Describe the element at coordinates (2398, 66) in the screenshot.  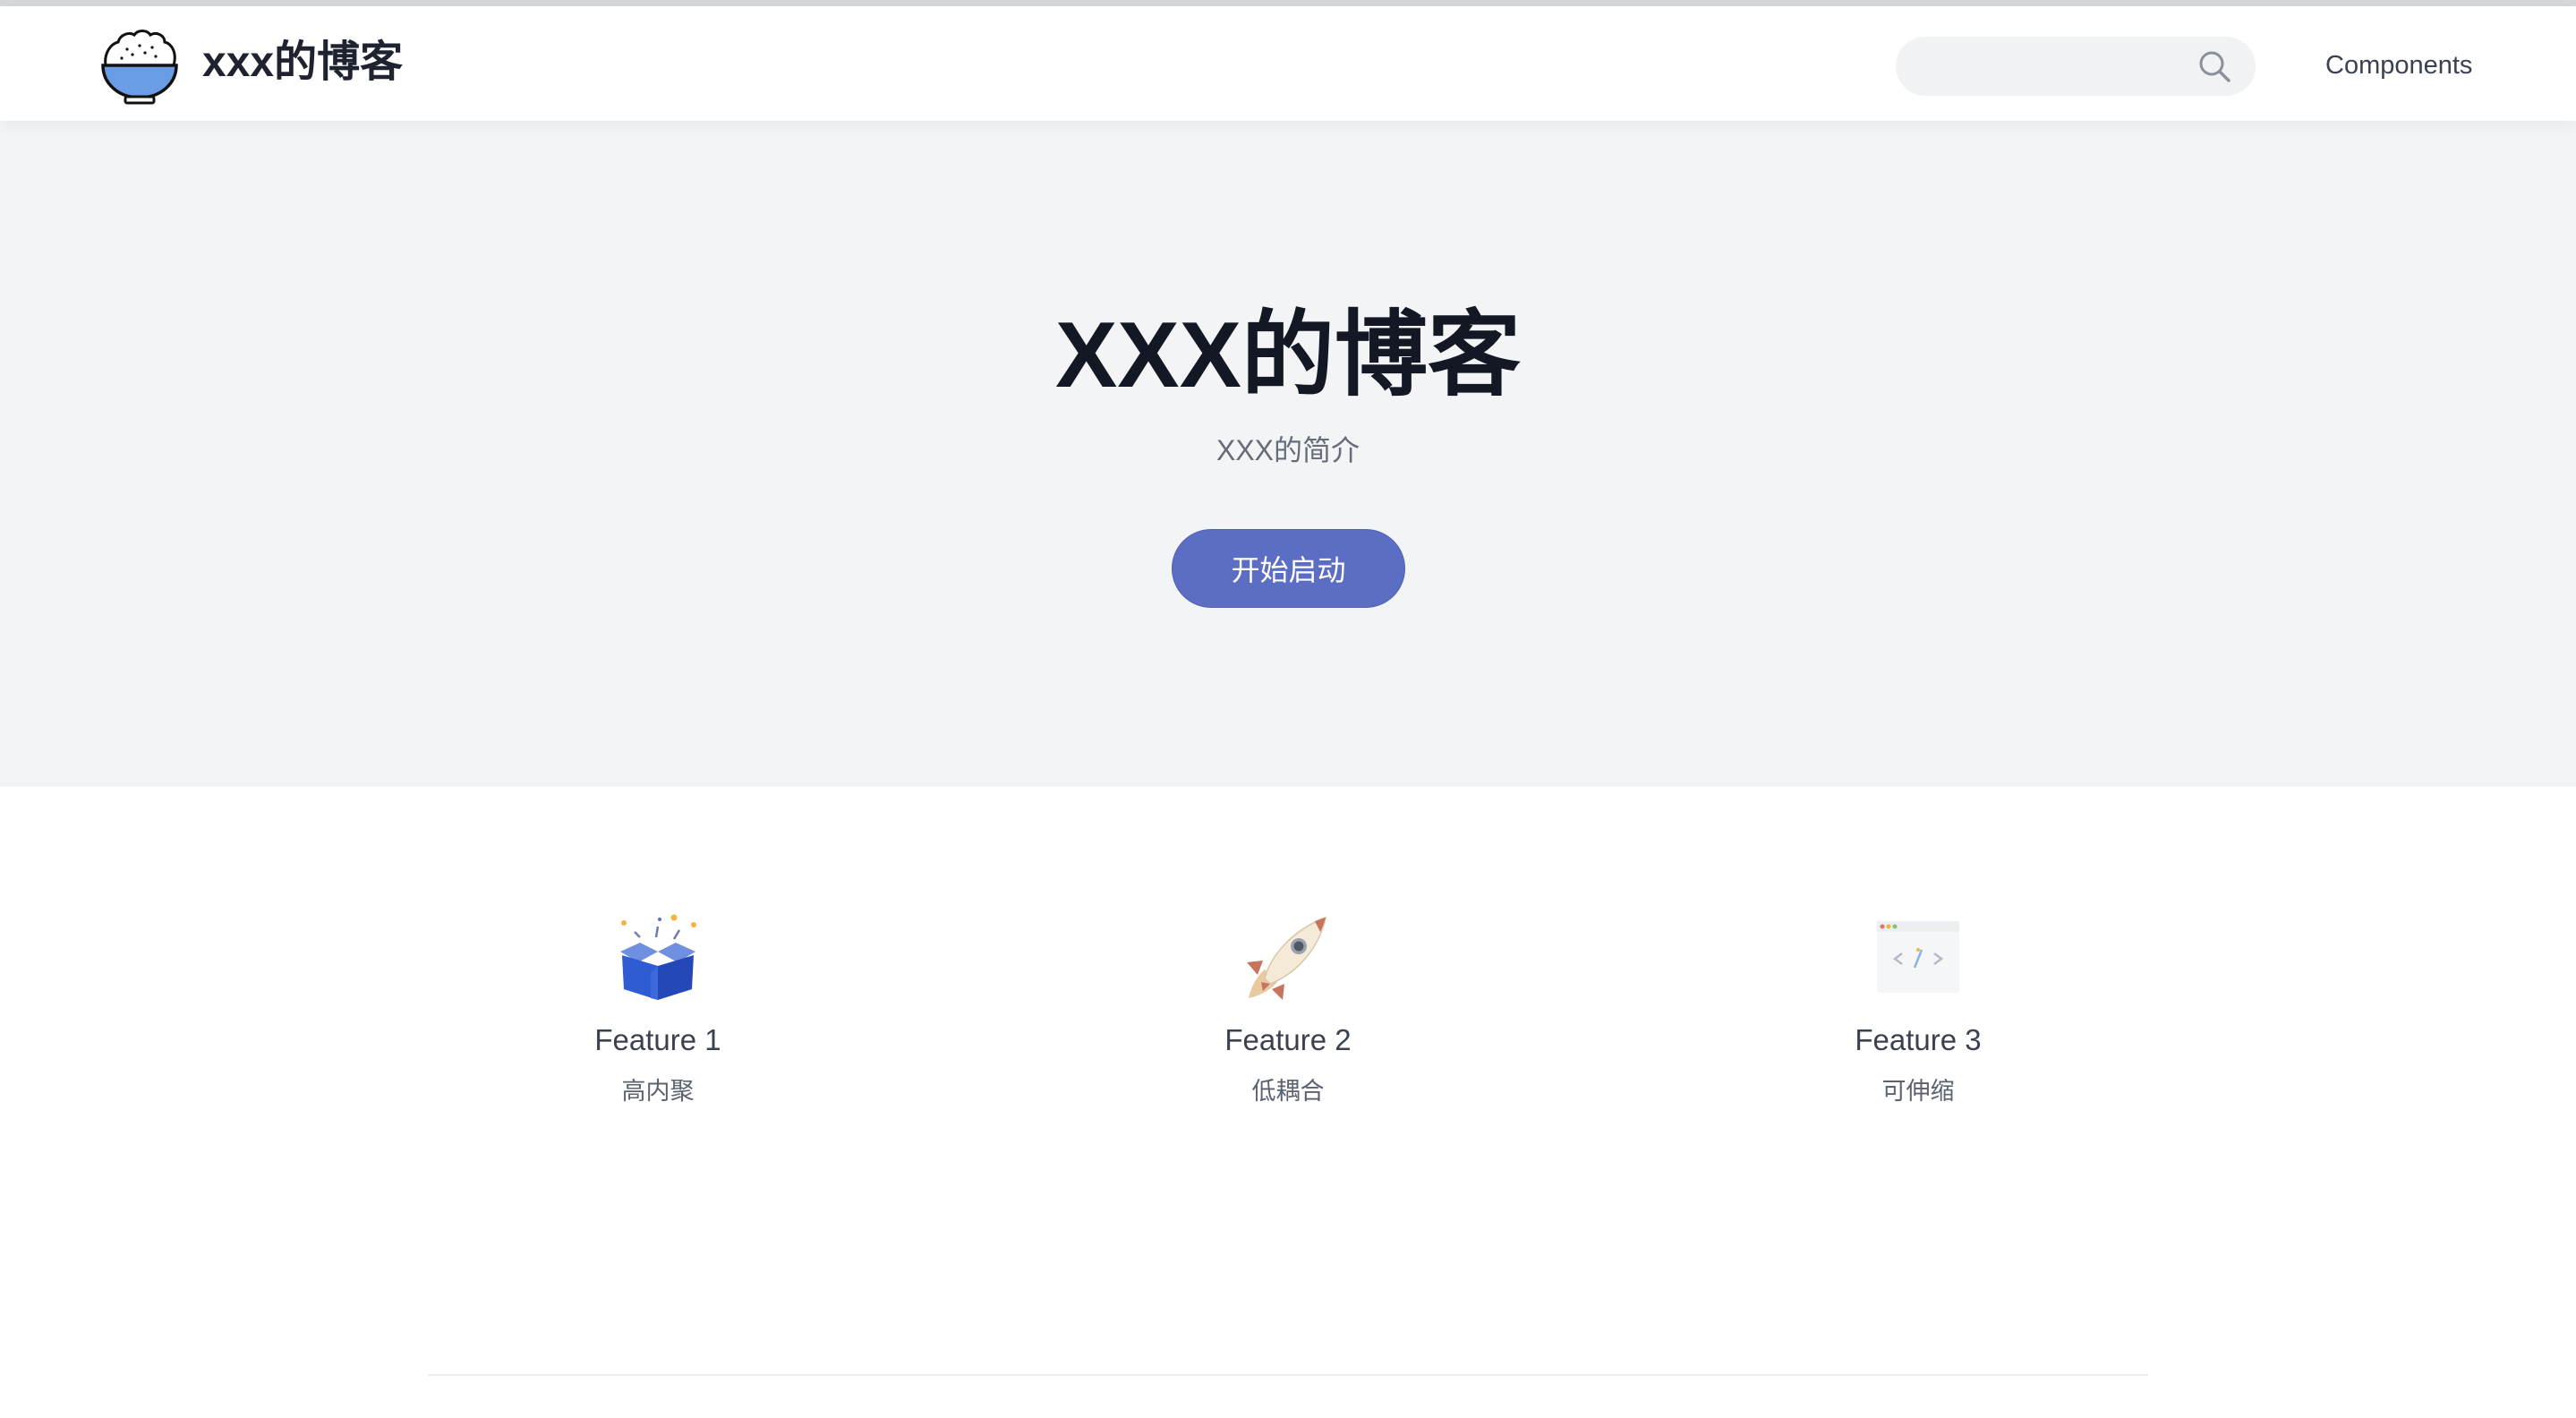
I see `nav-link-components: Components` at that location.